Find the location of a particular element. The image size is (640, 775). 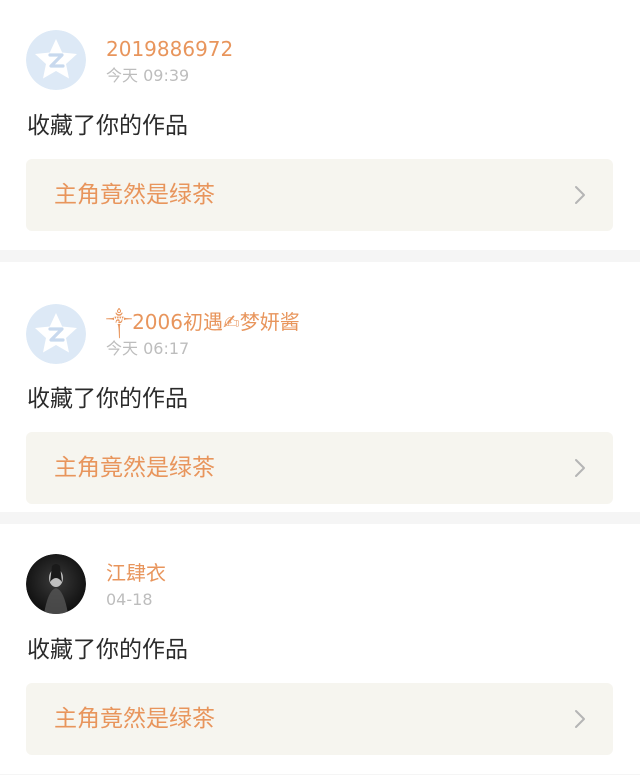

username: ༒2006初遇✍梦妍酱 is located at coordinates (203, 322).